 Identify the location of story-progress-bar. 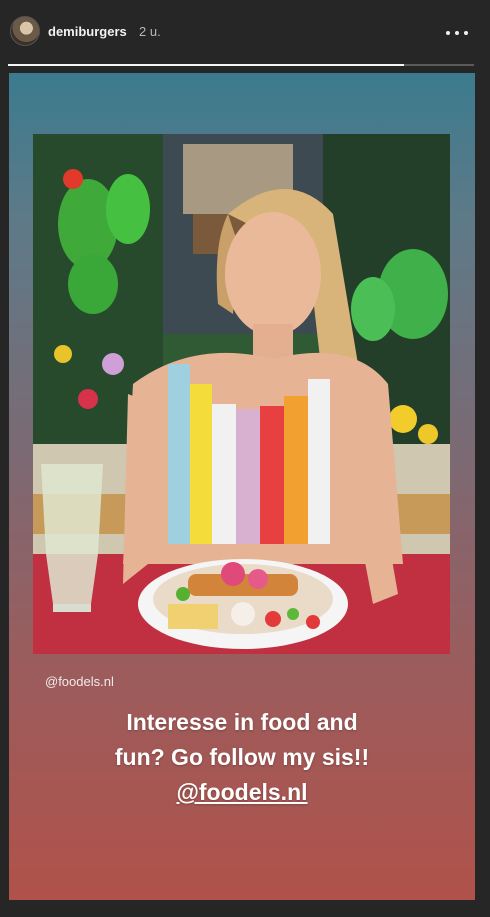
(241, 65).